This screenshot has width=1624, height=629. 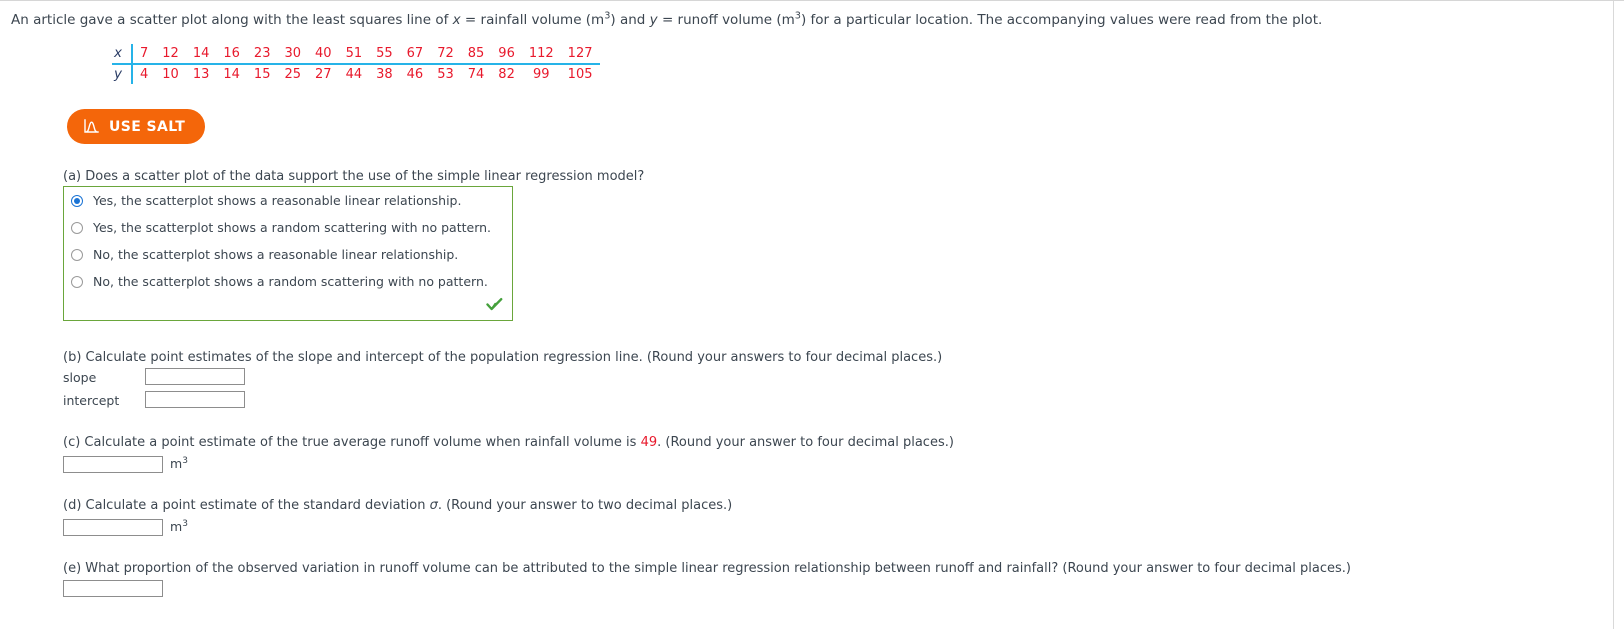 What do you see at coordinates (170, 54) in the screenshot?
I see `table-cell-x-1: 12` at bounding box center [170, 54].